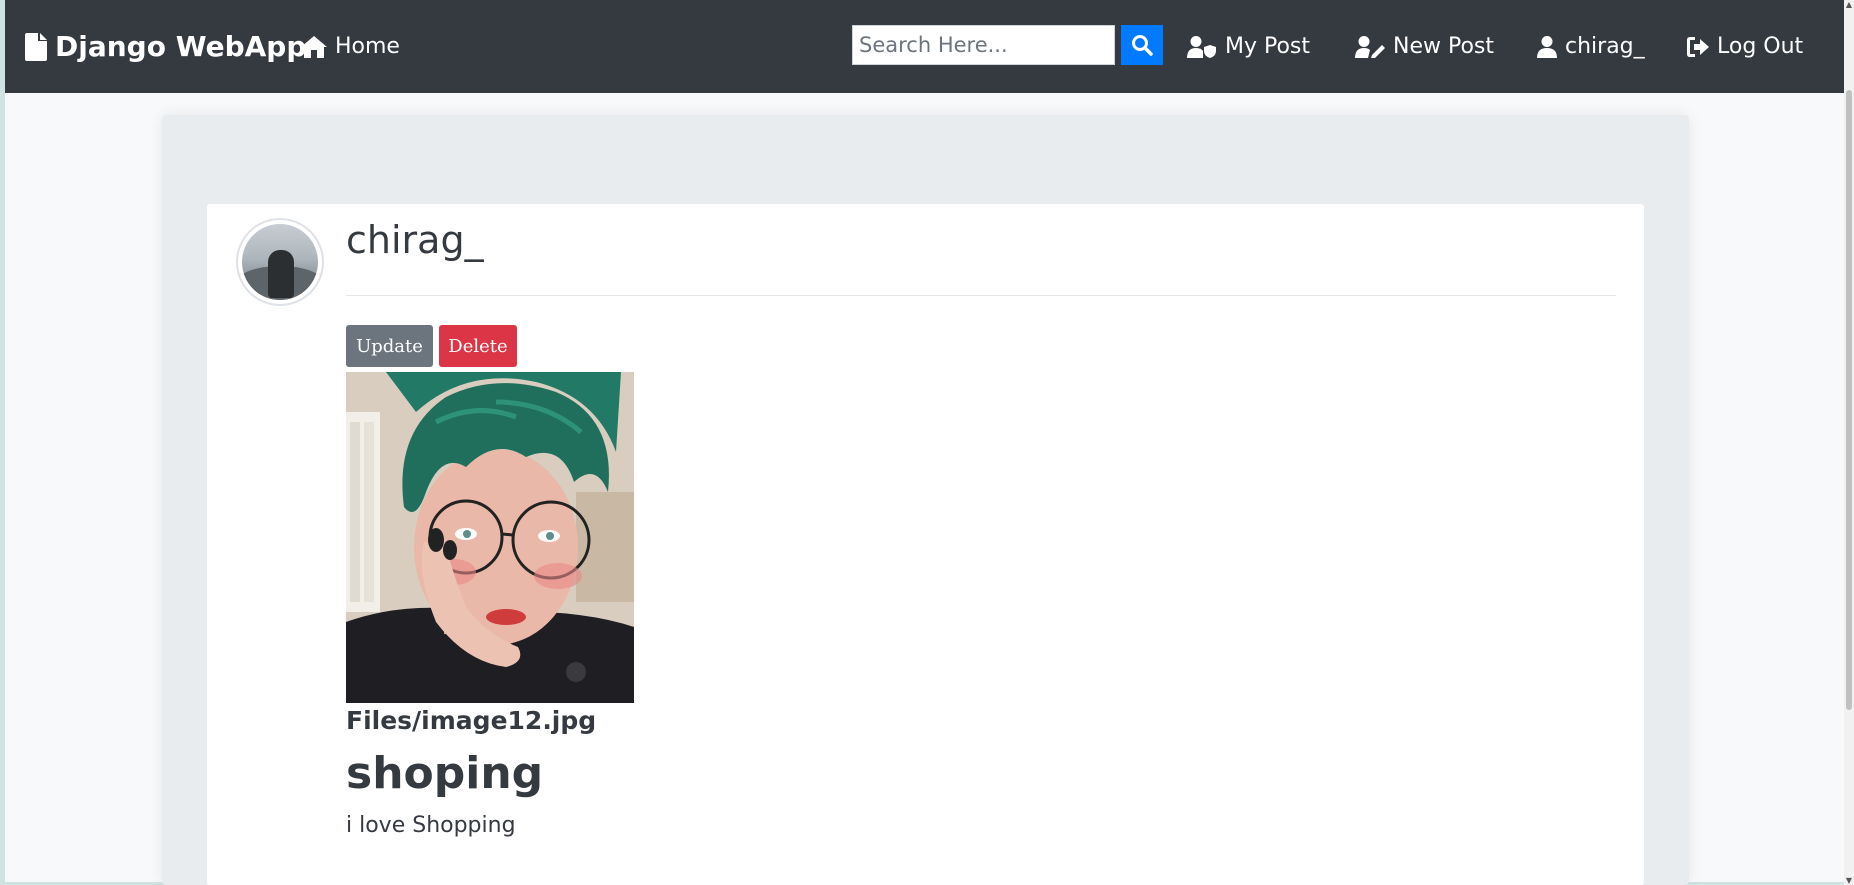 The image size is (1854, 885). I want to click on nav-user-profile: chirag_, so click(1591, 46).